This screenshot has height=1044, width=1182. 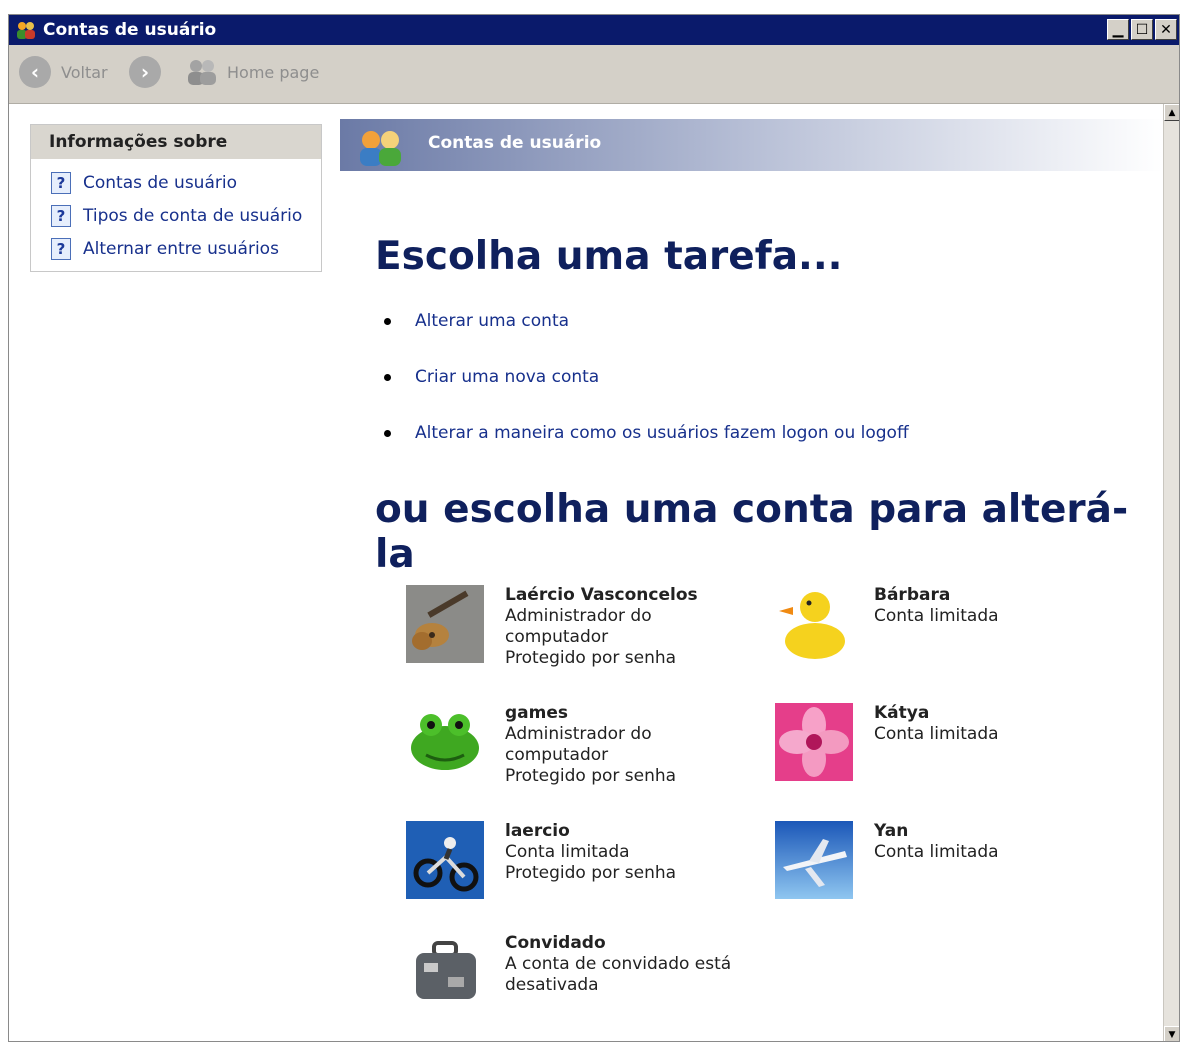 What do you see at coordinates (552, 985) in the screenshot?
I see `account-status: desativada` at bounding box center [552, 985].